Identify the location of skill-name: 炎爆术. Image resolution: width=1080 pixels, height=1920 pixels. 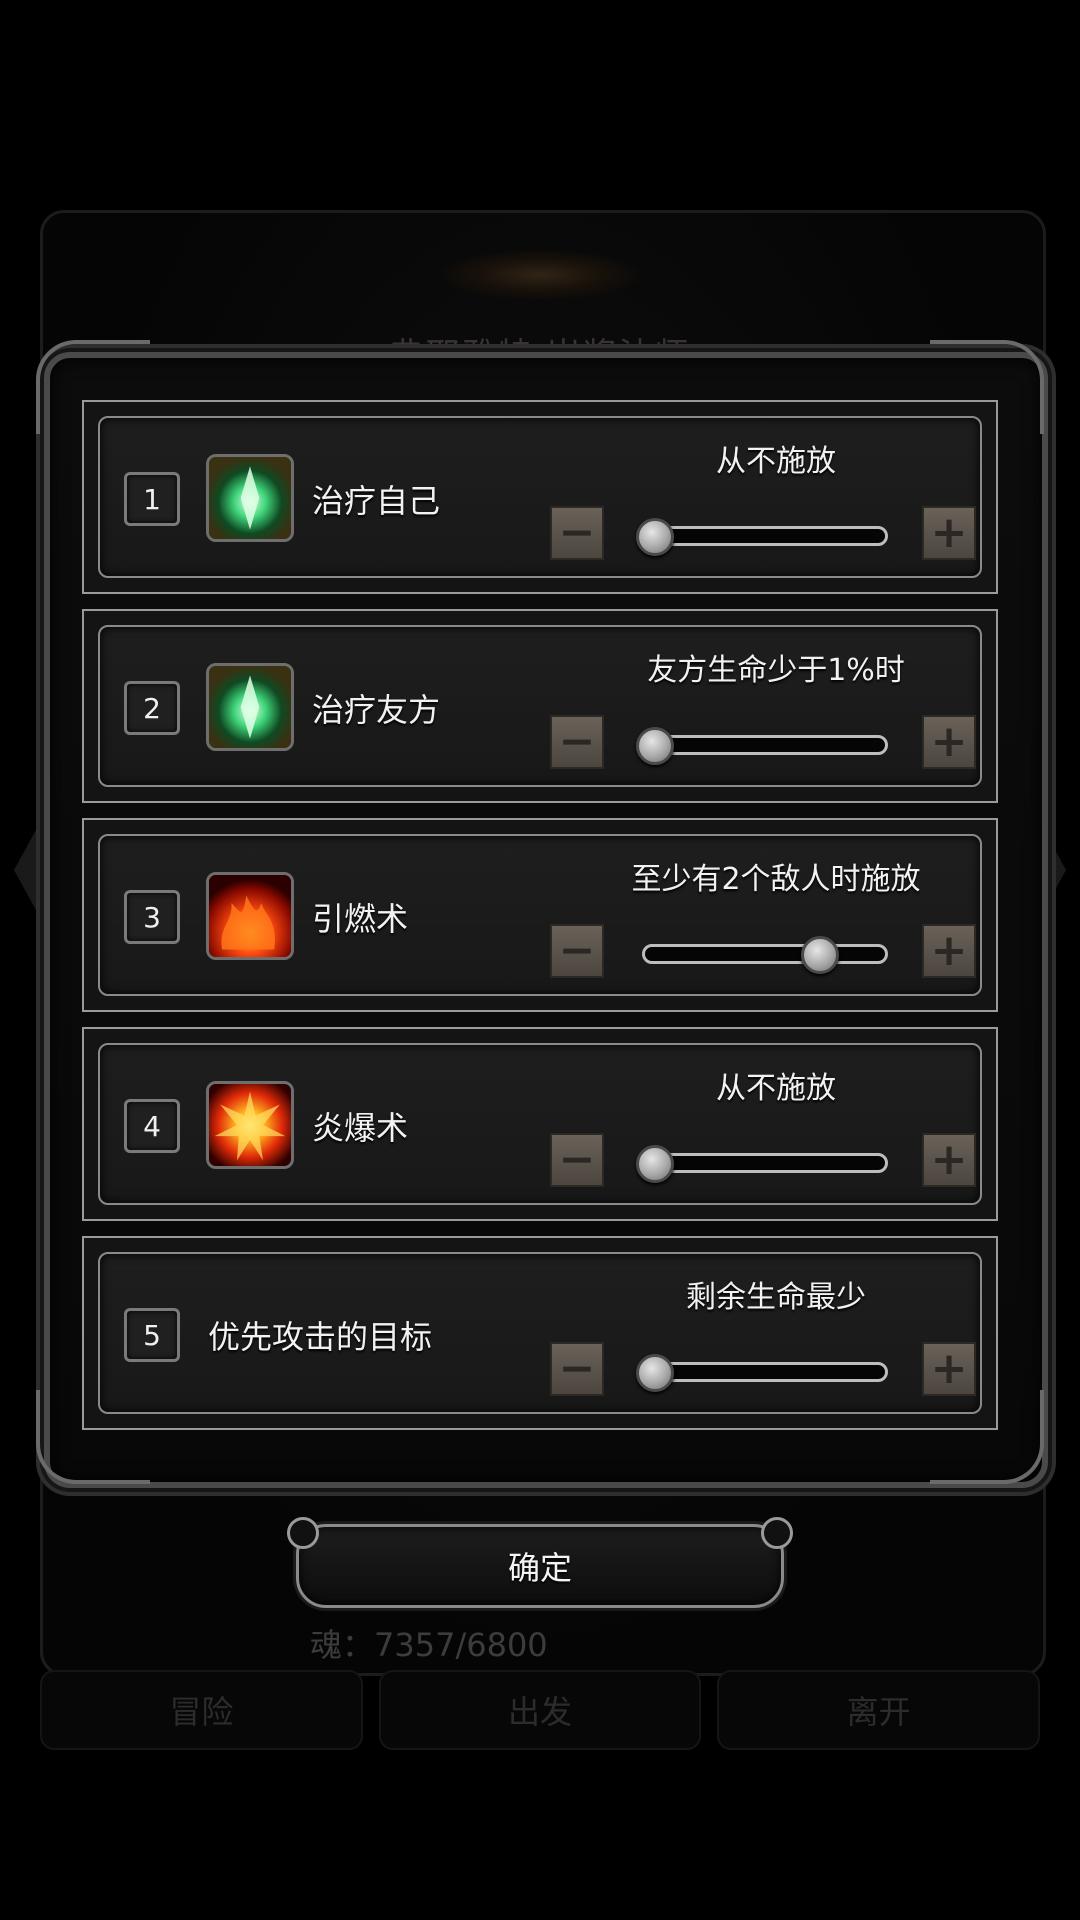
(360, 1128).